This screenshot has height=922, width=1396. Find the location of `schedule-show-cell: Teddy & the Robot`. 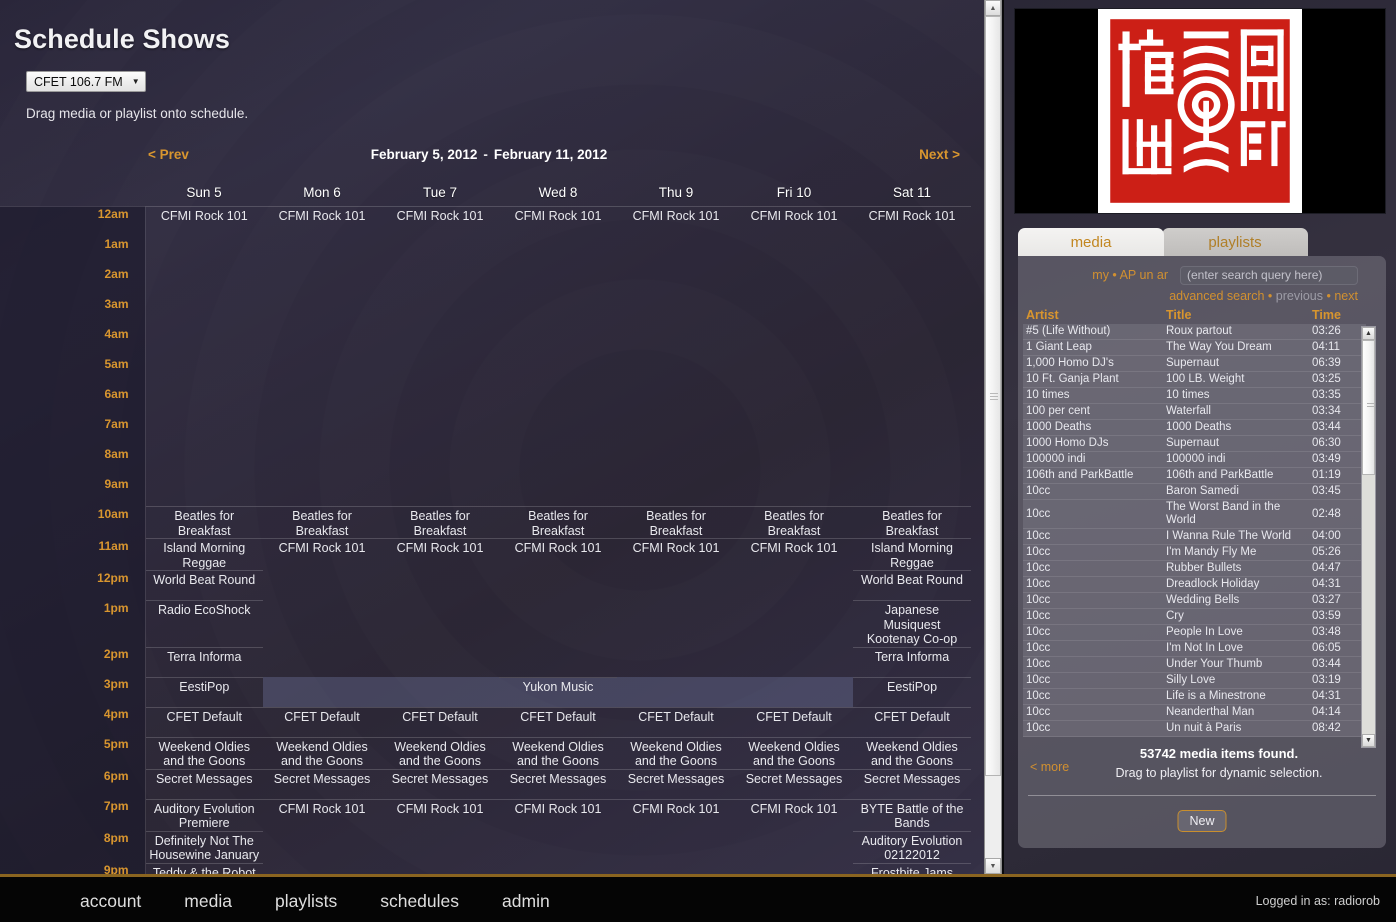

schedule-show-cell: Teddy & the Robot is located at coordinates (204, 868).